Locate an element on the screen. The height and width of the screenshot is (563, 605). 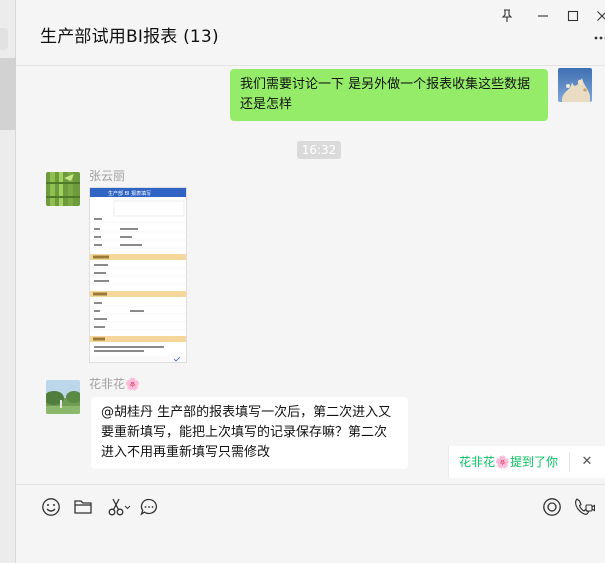
mention-close-button: ✕ is located at coordinates (587, 462).